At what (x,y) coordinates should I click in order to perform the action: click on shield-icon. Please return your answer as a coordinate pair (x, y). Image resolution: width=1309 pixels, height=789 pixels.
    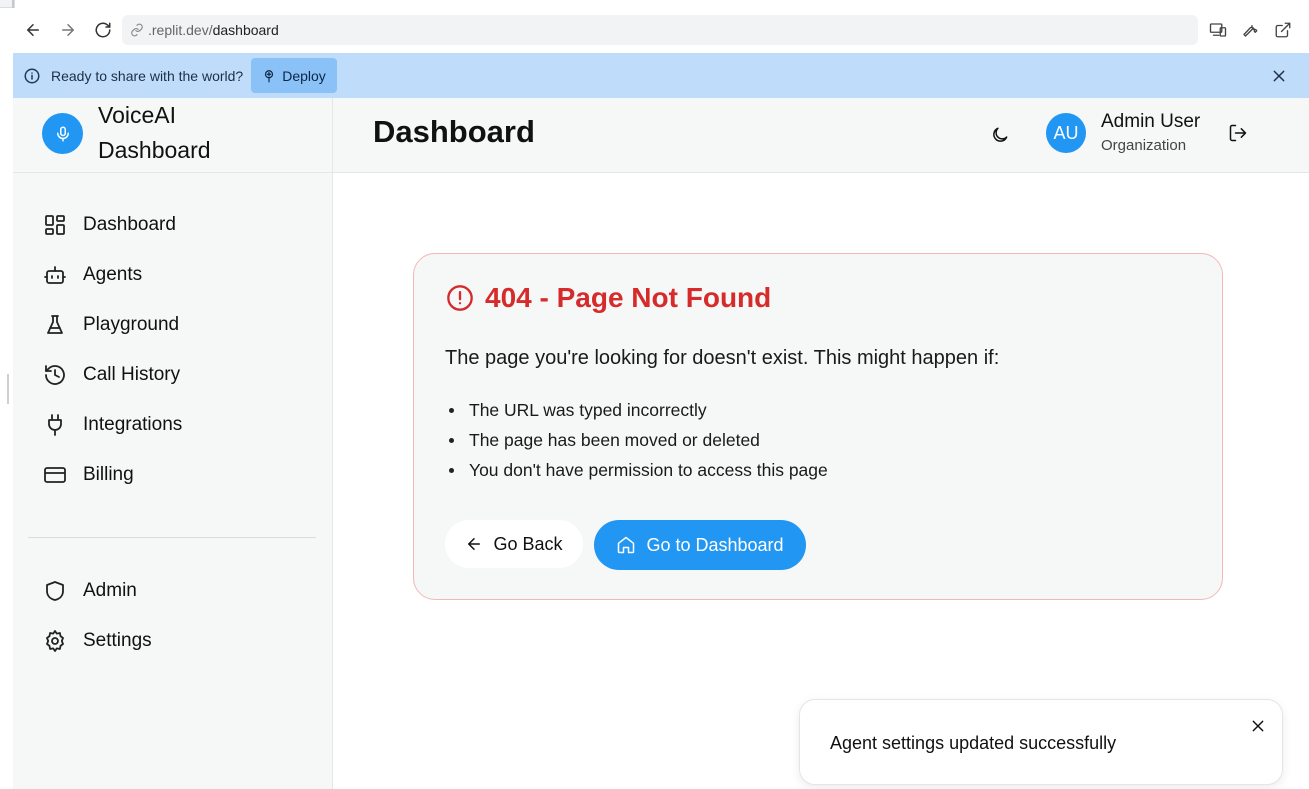
    Looking at the image, I should click on (55, 591).